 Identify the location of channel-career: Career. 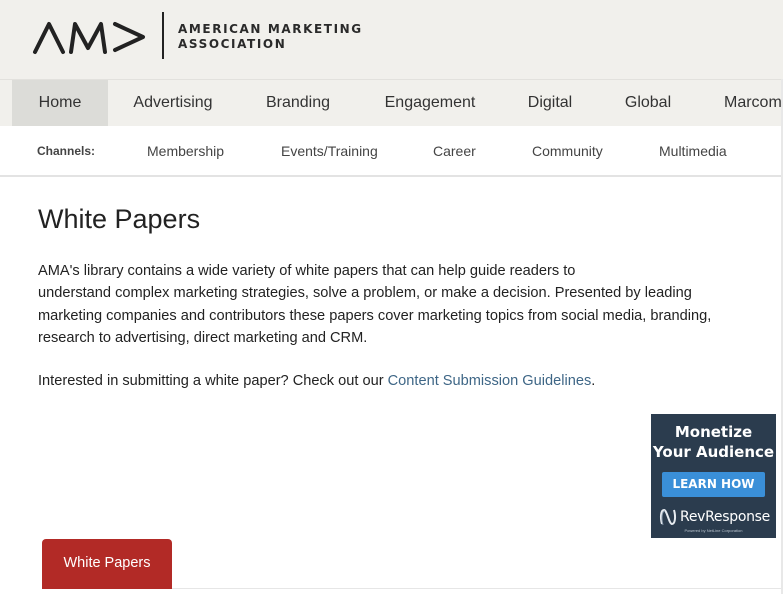
(454, 151).